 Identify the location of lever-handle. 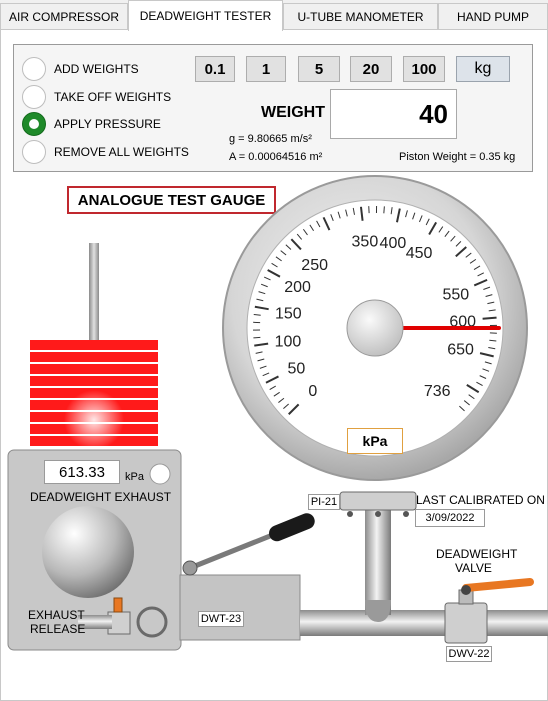
(292, 527).